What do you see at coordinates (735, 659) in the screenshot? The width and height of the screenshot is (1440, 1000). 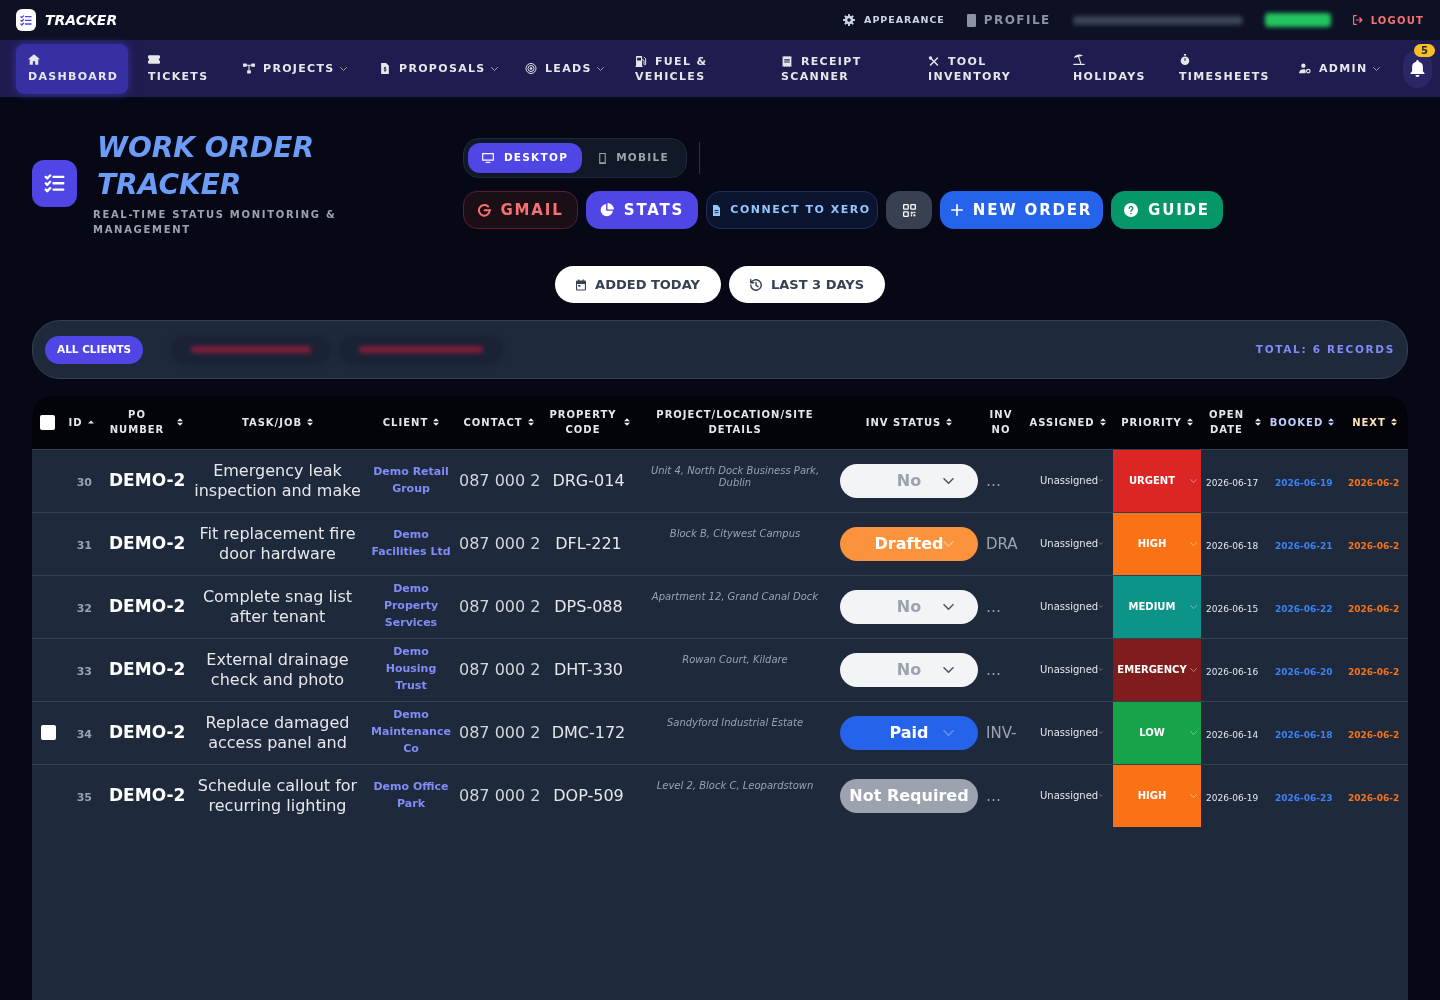 I see `location-text: Rowan Court, Kildare` at bounding box center [735, 659].